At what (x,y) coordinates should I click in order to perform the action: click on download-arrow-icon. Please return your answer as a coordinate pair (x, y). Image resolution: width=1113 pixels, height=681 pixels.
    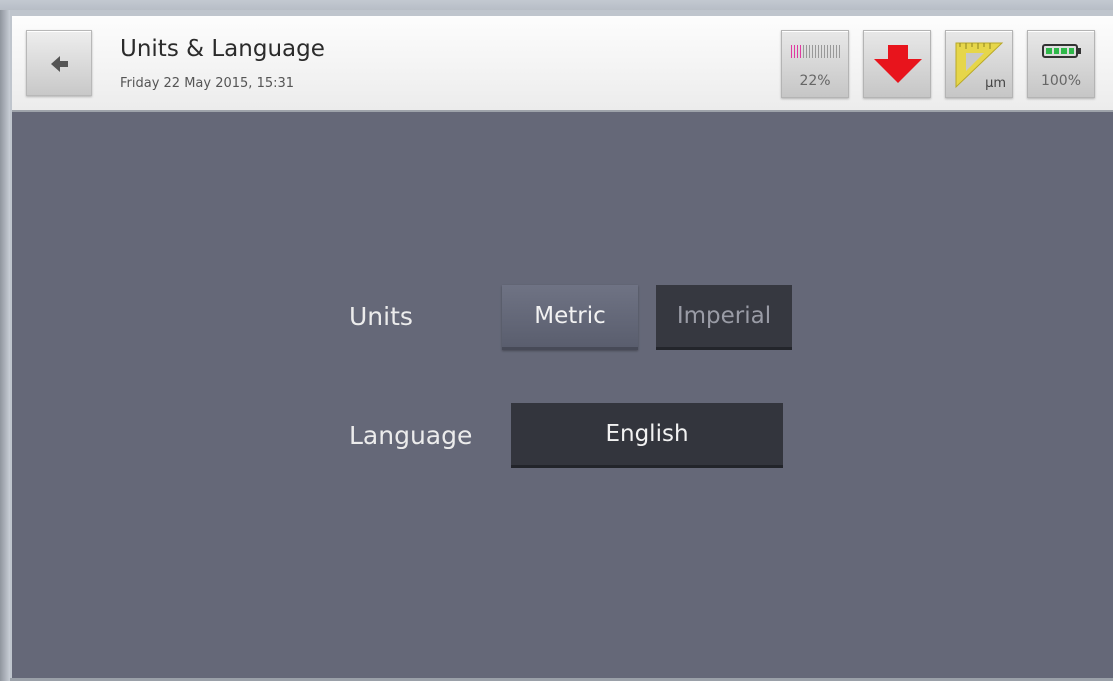
    Looking at the image, I should click on (898, 64).